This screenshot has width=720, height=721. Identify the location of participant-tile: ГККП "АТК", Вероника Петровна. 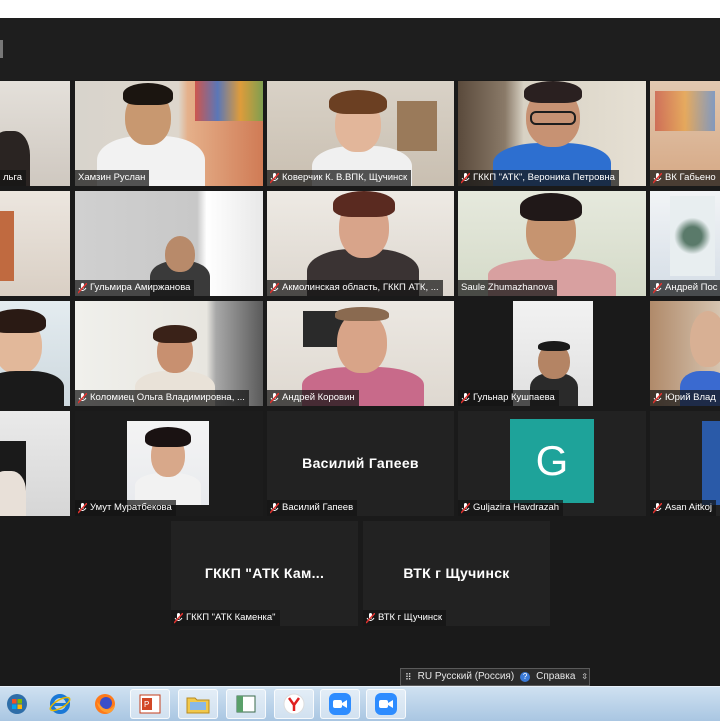
(552, 133).